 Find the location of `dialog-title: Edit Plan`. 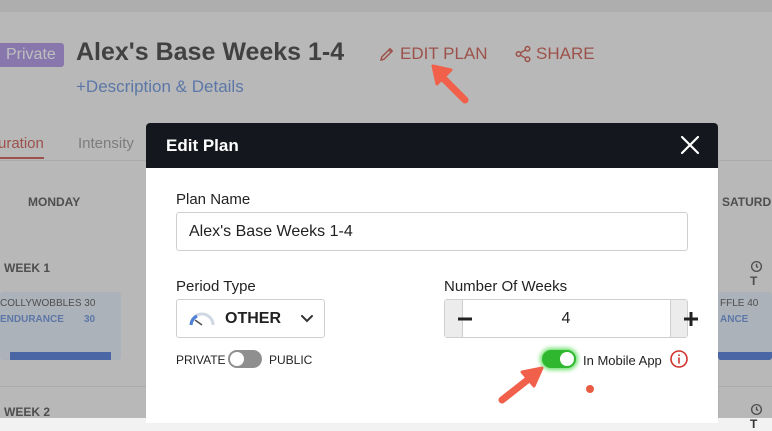

dialog-title: Edit Plan is located at coordinates (202, 145).